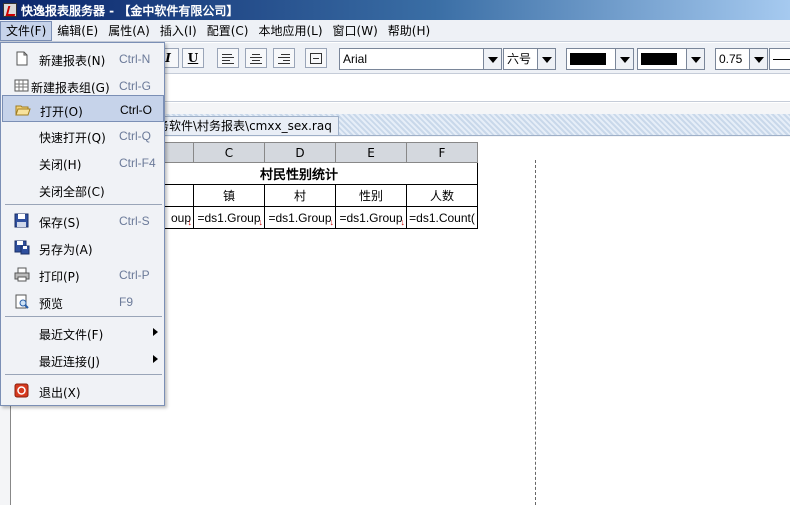 The image size is (790, 505). What do you see at coordinates (22, 58) in the screenshot?
I see `new-doc-icon` at bounding box center [22, 58].